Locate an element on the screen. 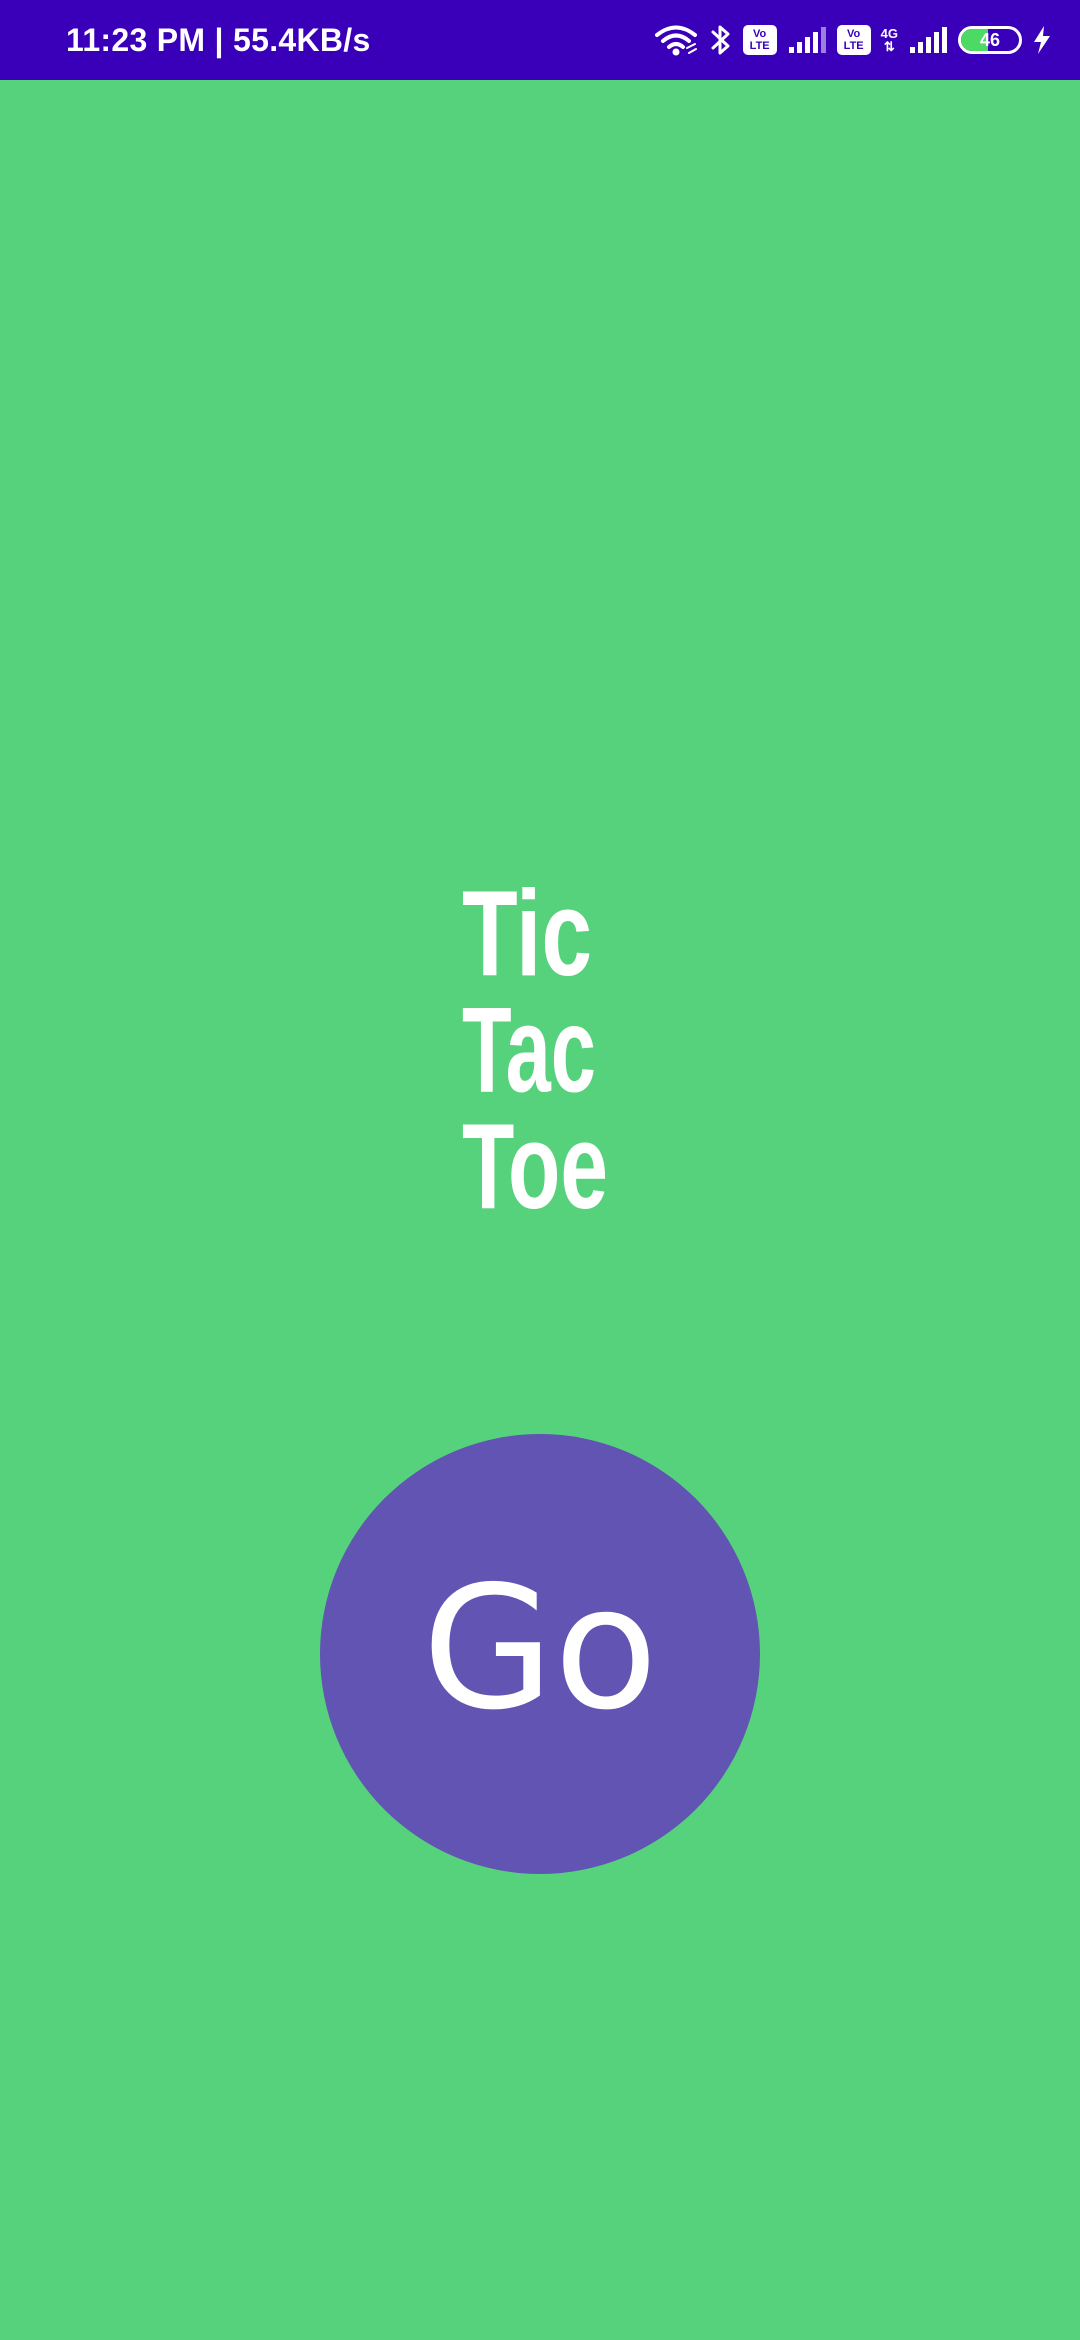  status-icons: Vo LTE Vo LTE 4G ⇅ 46 is located at coordinates (852, 40).